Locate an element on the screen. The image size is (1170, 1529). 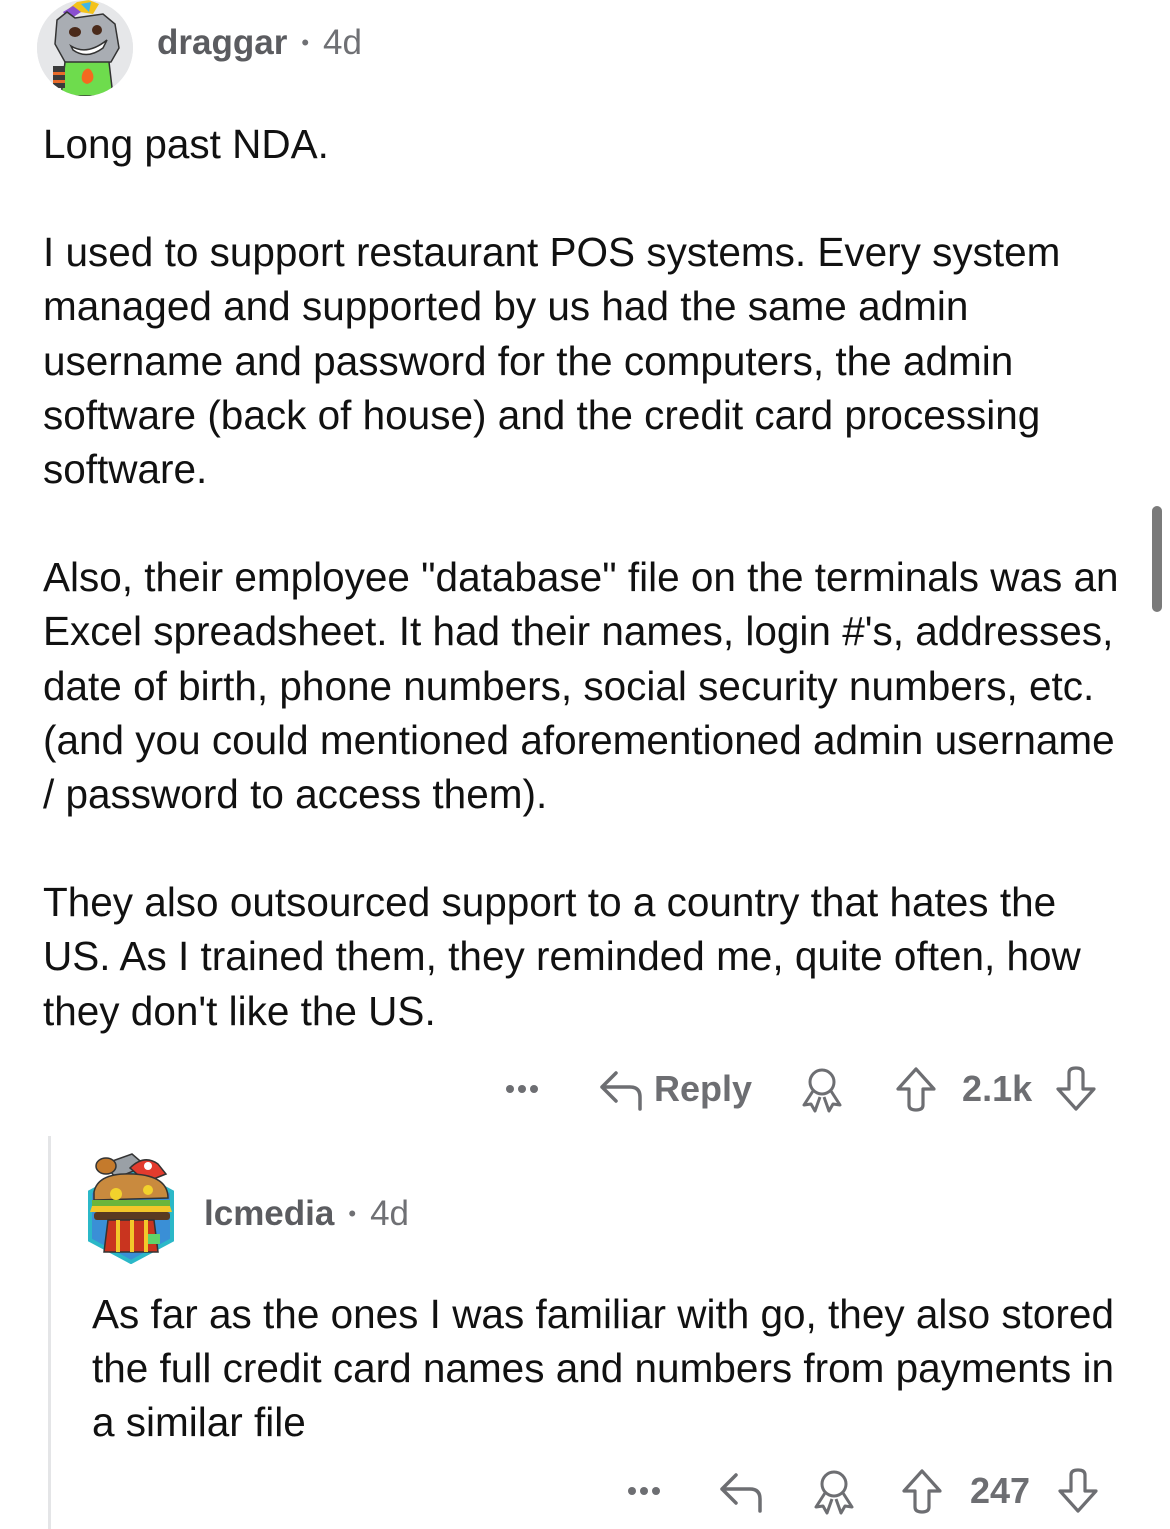
username: draggar is located at coordinates (222, 43).